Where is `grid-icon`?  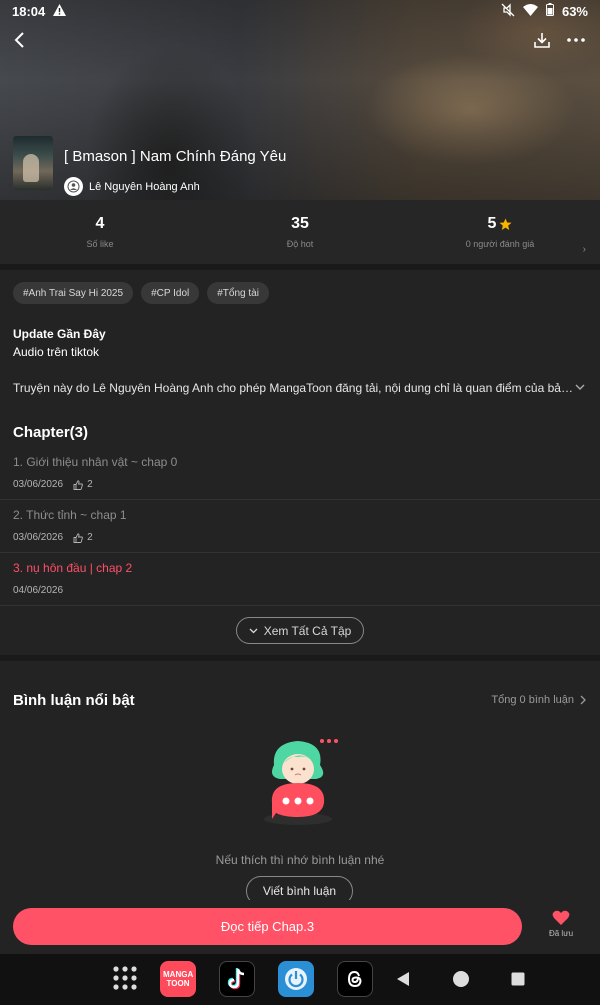
grid-icon is located at coordinates (125, 978).